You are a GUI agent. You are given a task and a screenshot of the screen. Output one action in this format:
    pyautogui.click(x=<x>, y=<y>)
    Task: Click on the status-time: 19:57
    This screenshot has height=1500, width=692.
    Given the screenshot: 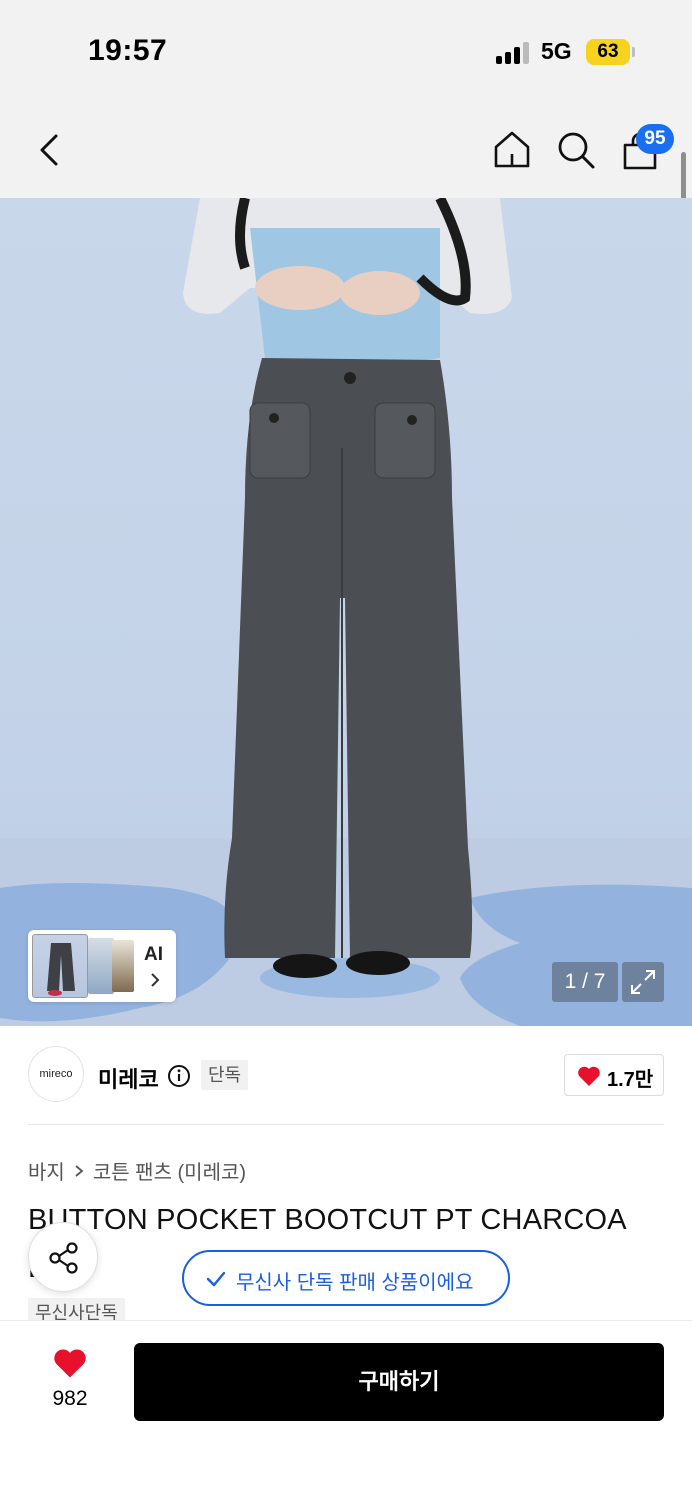 What is the action you would take?
    pyautogui.click(x=128, y=50)
    